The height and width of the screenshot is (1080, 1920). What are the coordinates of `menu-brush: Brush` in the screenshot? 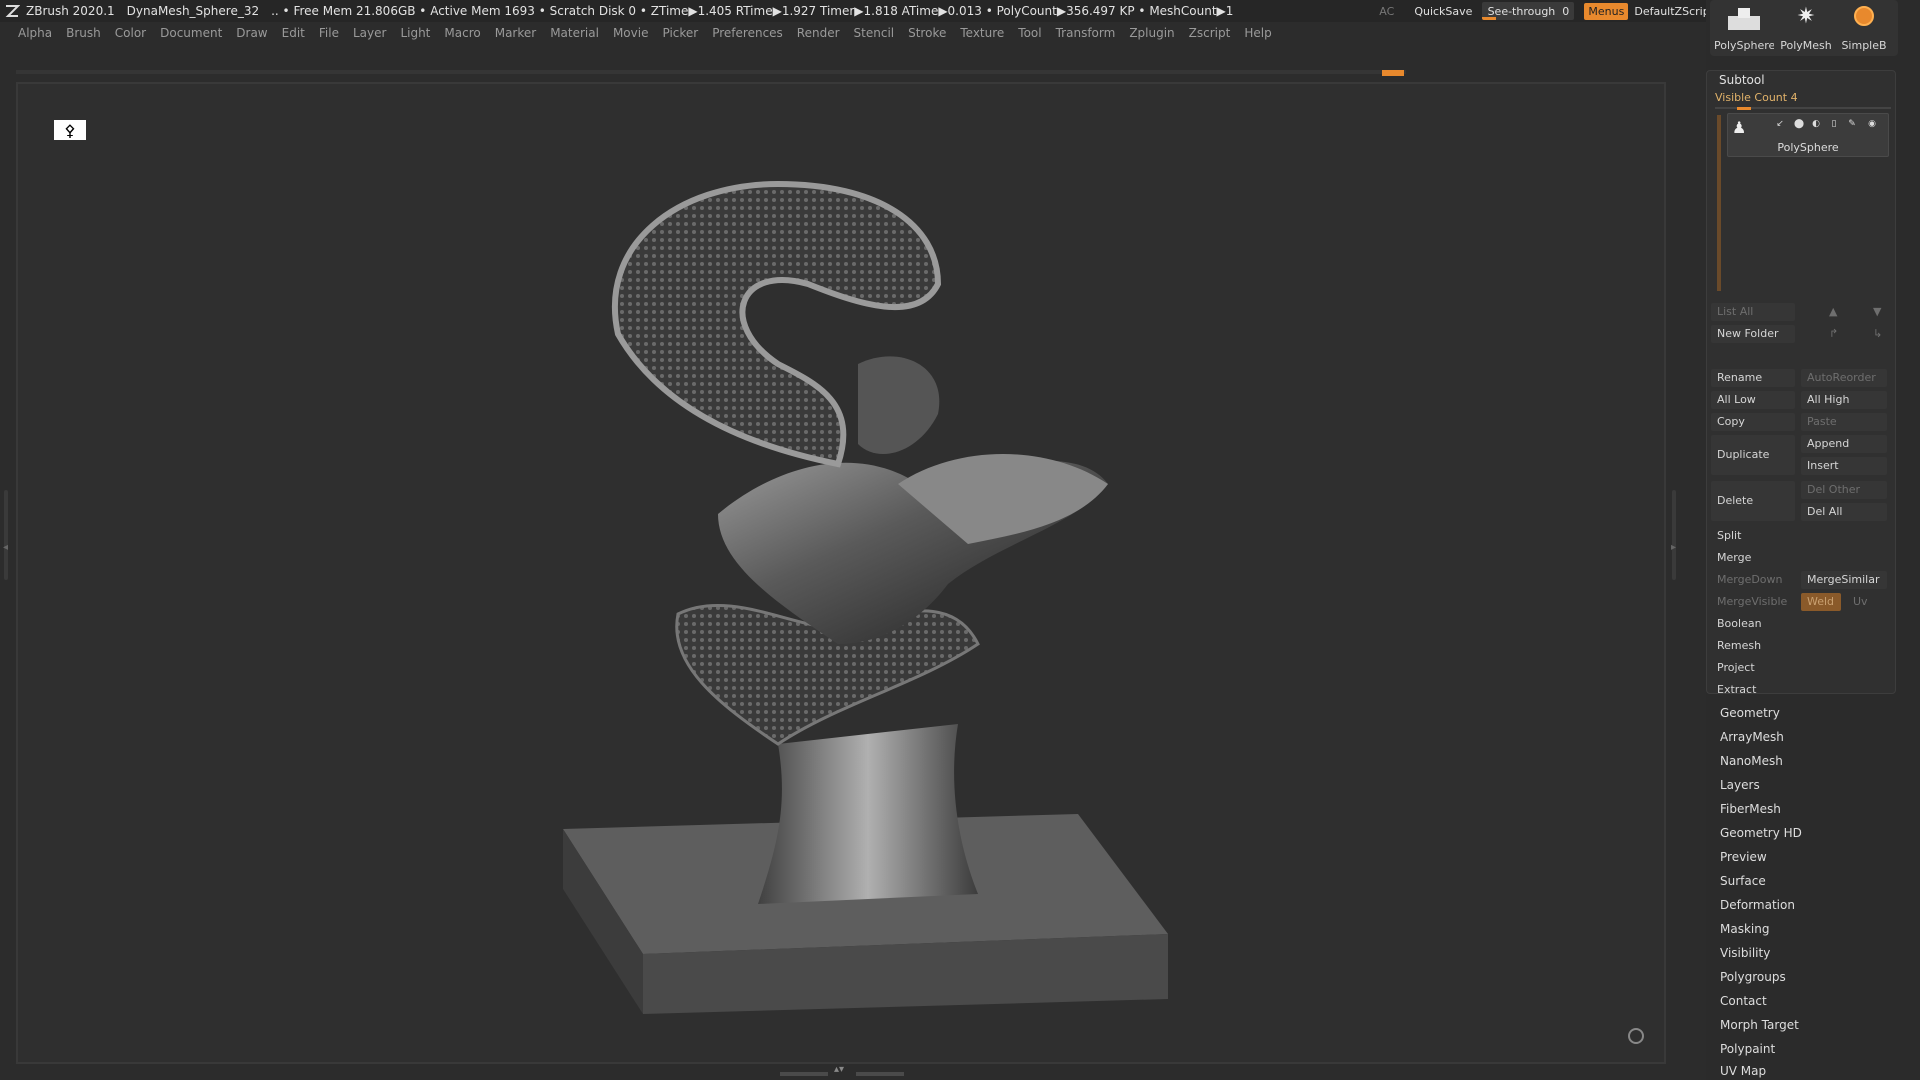 It's located at (83, 33).